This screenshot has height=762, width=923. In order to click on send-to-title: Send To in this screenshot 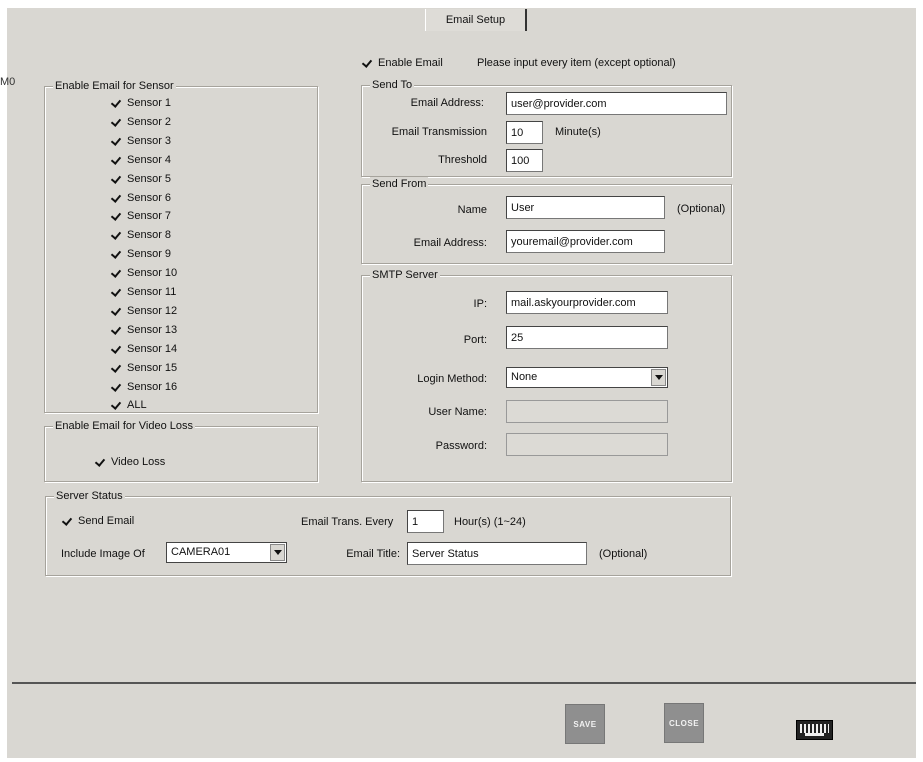, I will do `click(392, 85)`.